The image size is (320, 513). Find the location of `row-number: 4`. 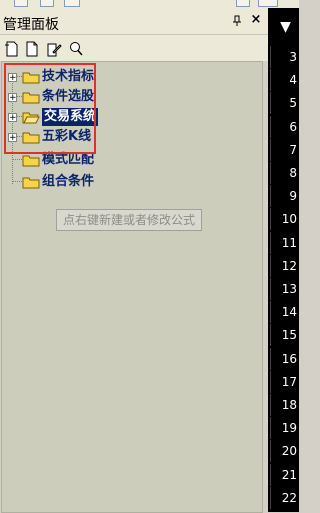

row-number: 4 is located at coordinates (284, 80).